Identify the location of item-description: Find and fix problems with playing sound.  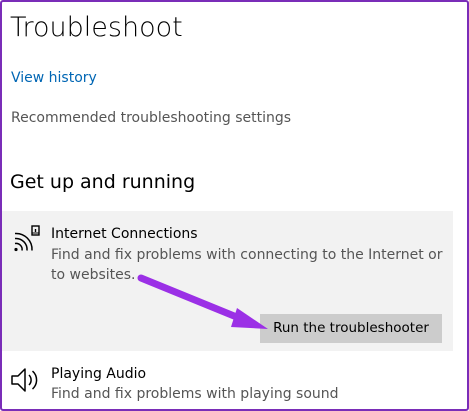
(195, 394).